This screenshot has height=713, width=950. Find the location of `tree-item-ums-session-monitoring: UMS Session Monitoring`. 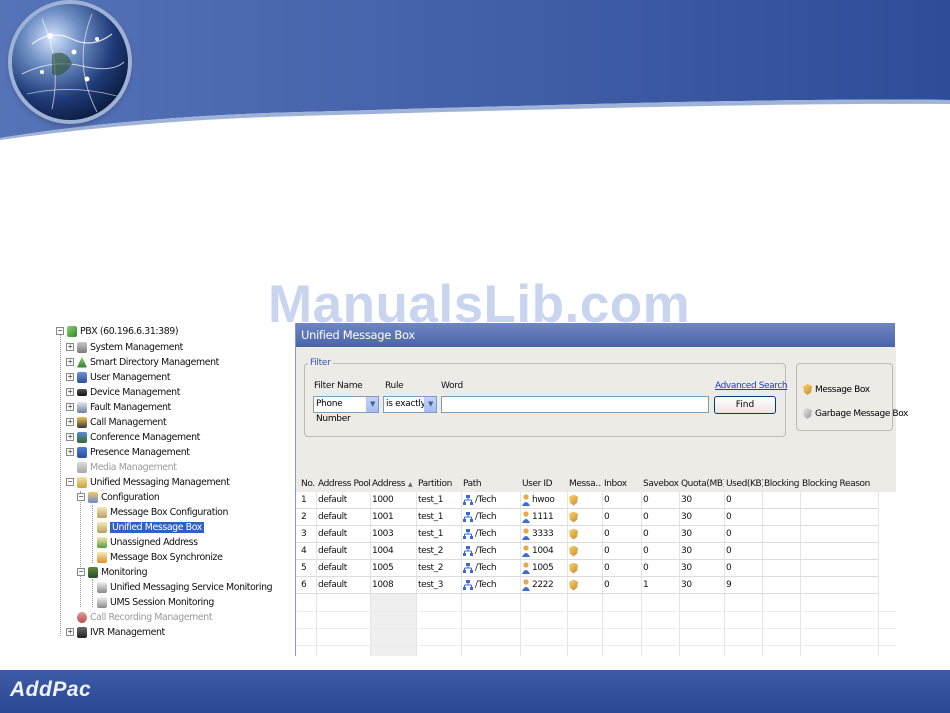

tree-item-ums-session-monitoring: UMS Session Monitoring is located at coordinates (155, 602).